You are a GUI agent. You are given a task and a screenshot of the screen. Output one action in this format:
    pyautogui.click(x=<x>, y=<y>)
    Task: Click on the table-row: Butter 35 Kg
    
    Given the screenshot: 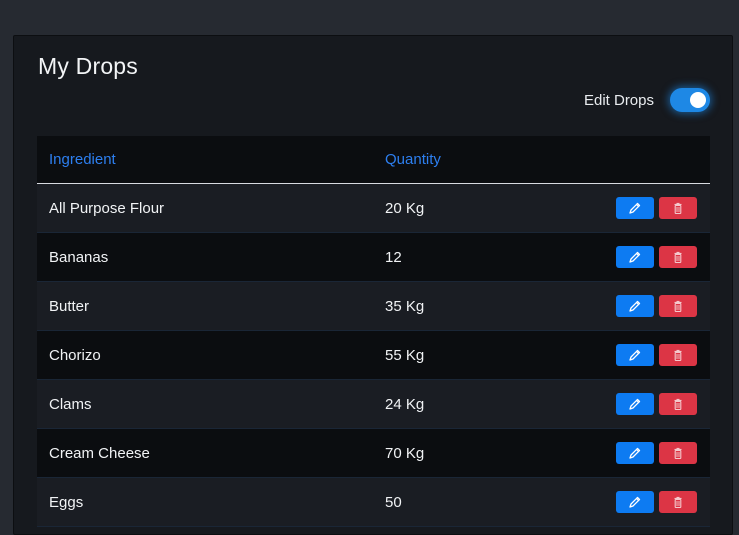 What is the action you would take?
    pyautogui.click(x=373, y=306)
    